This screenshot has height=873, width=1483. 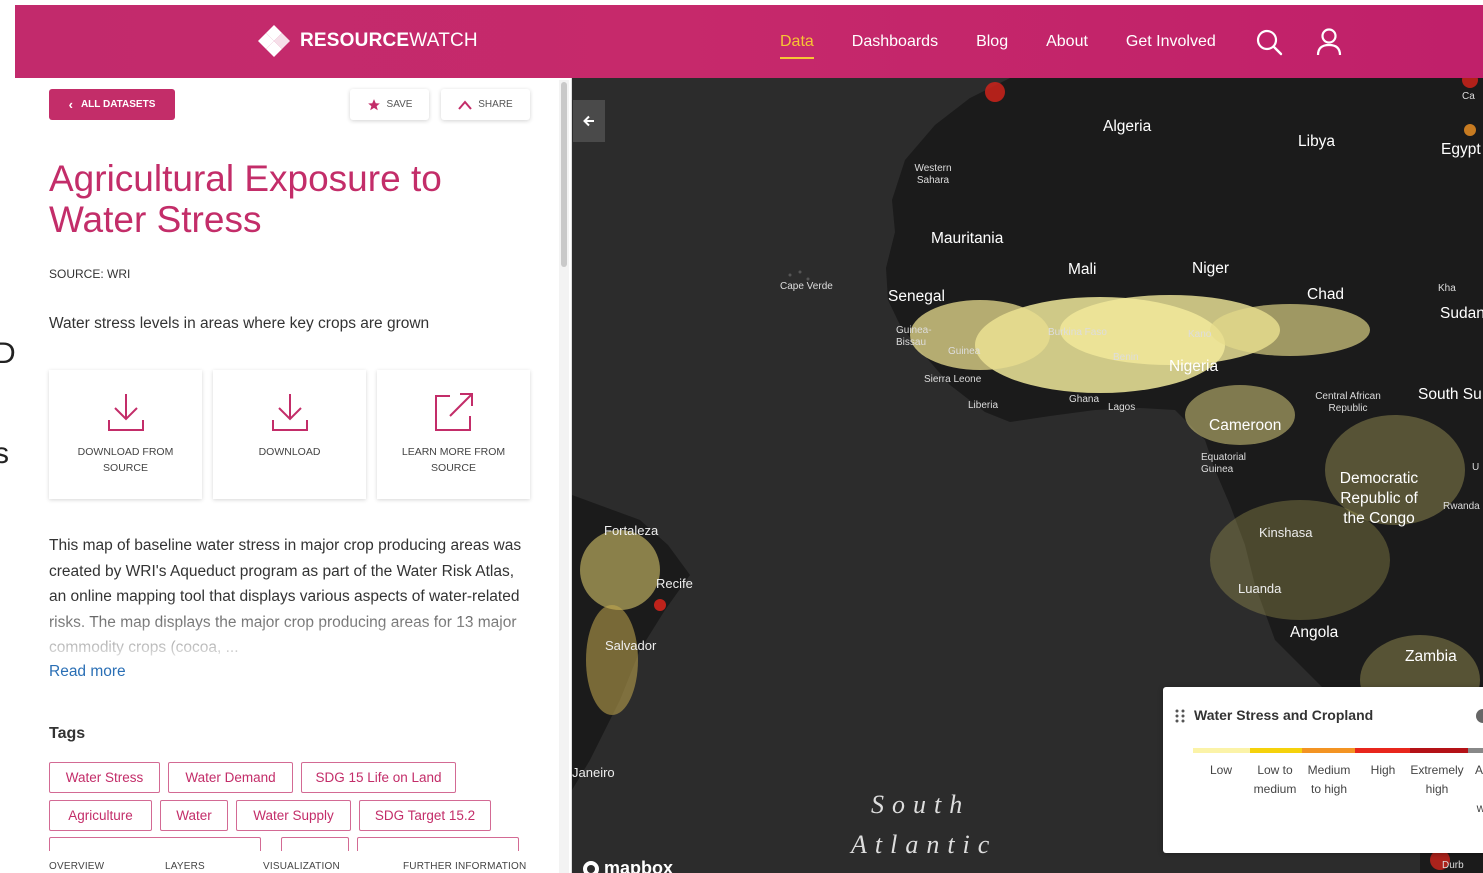 What do you see at coordinates (1275, 779) in the screenshot?
I see `legend-label-low-medium: Low to medium` at bounding box center [1275, 779].